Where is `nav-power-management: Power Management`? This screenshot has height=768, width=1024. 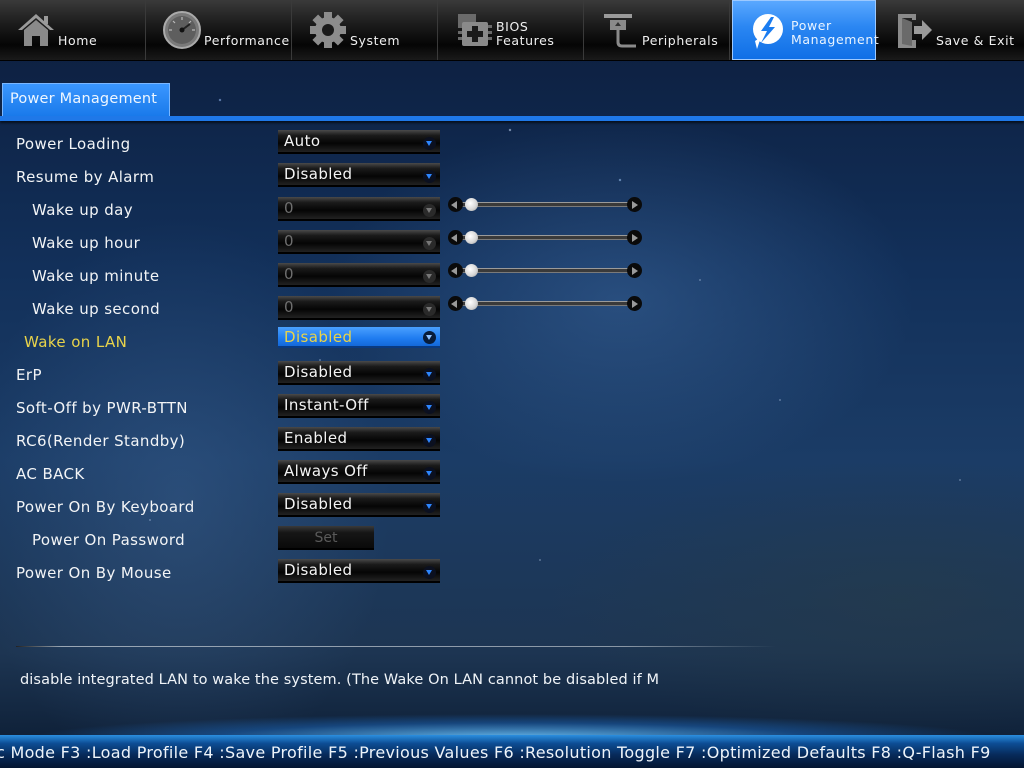 nav-power-management: Power Management is located at coordinates (805, 30).